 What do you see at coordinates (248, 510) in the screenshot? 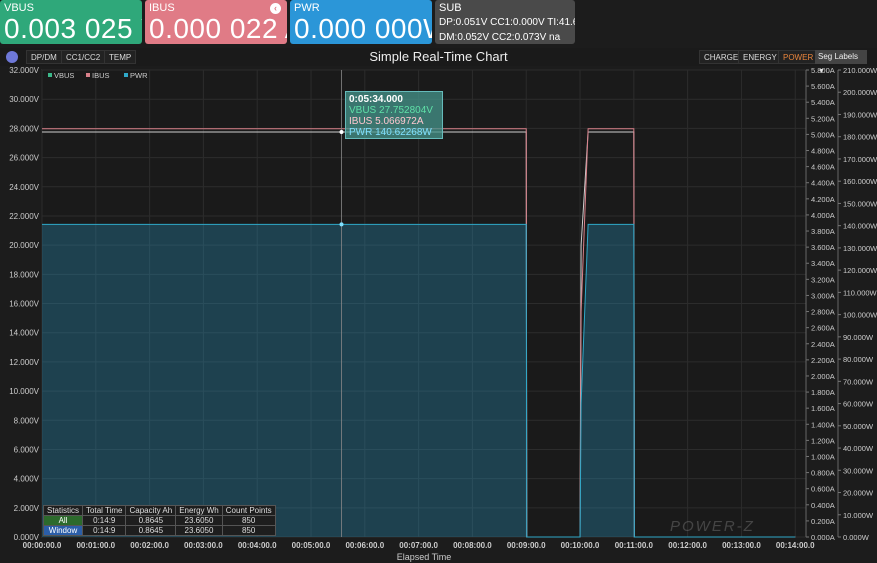
I see `stats-header: Count Points` at bounding box center [248, 510].